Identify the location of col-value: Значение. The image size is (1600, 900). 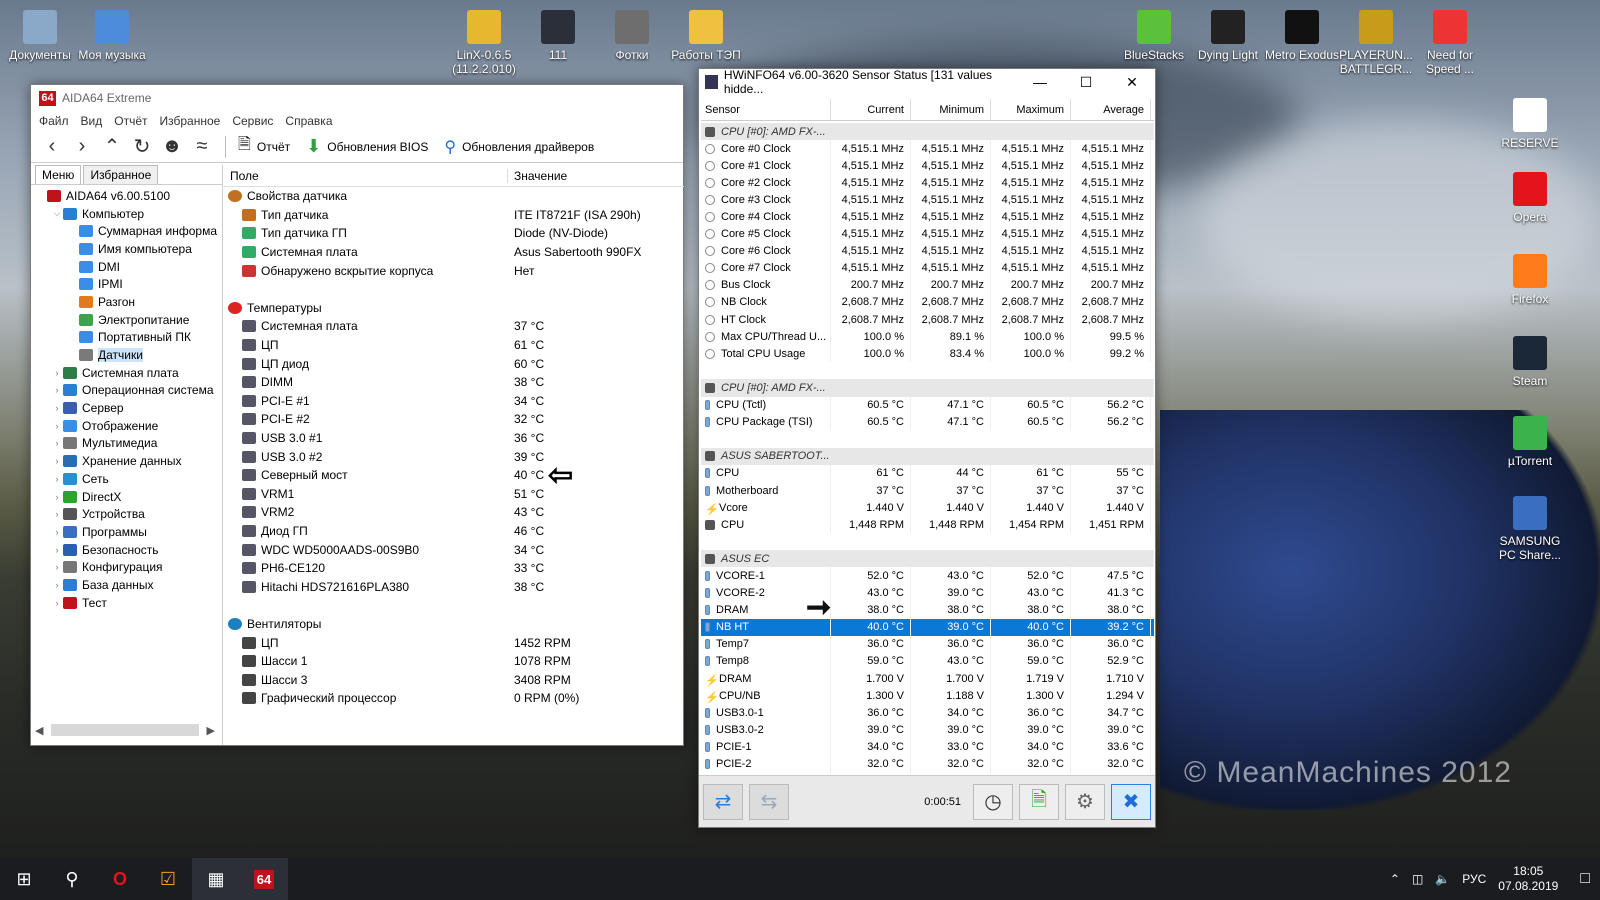
(537, 176).